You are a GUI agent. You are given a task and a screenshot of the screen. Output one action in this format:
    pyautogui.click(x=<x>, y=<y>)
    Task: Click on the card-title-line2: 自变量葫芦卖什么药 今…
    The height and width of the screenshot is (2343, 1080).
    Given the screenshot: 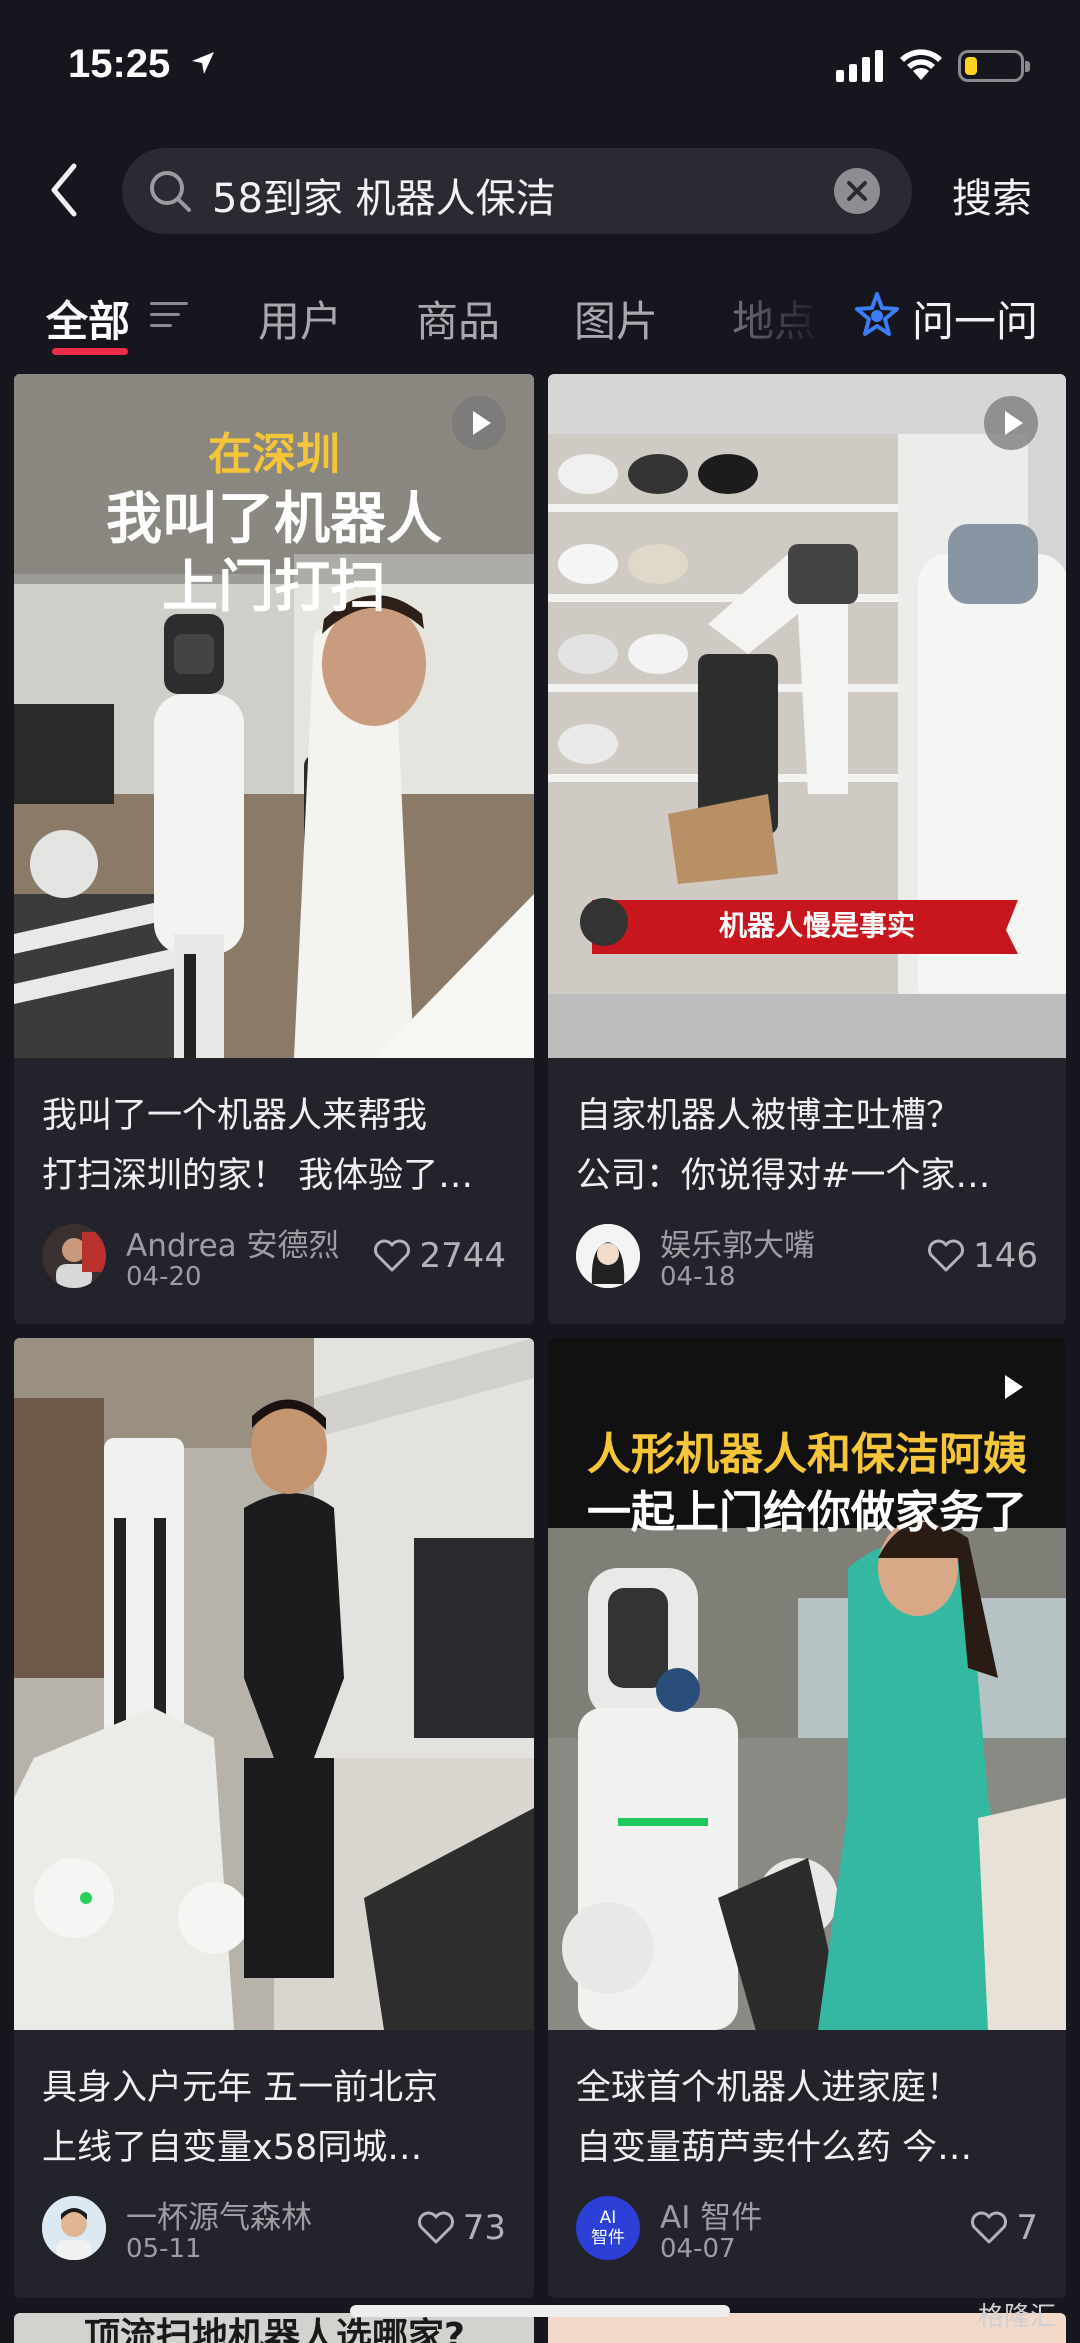 What is the action you would take?
    pyautogui.click(x=774, y=2148)
    